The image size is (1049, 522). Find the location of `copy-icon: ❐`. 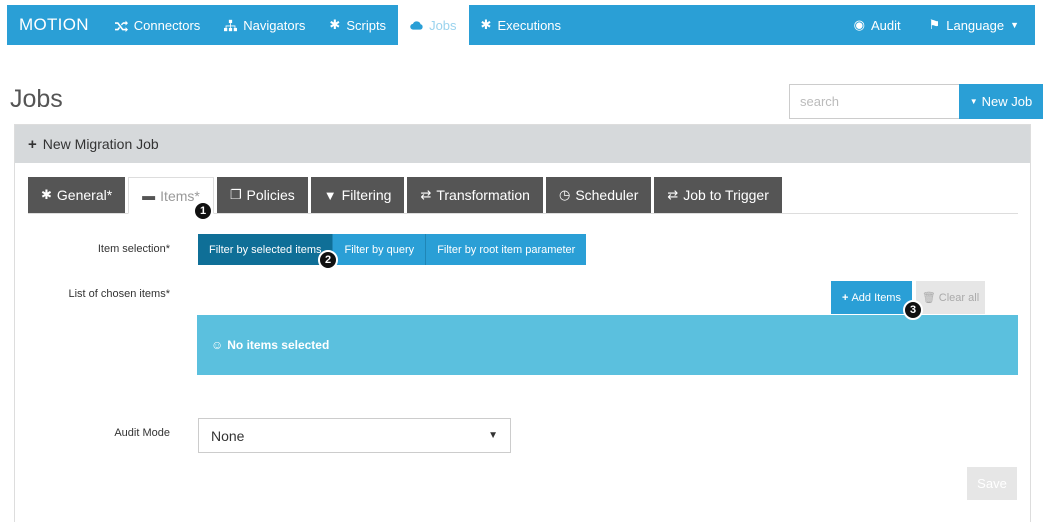

copy-icon: ❐ is located at coordinates (235, 194).